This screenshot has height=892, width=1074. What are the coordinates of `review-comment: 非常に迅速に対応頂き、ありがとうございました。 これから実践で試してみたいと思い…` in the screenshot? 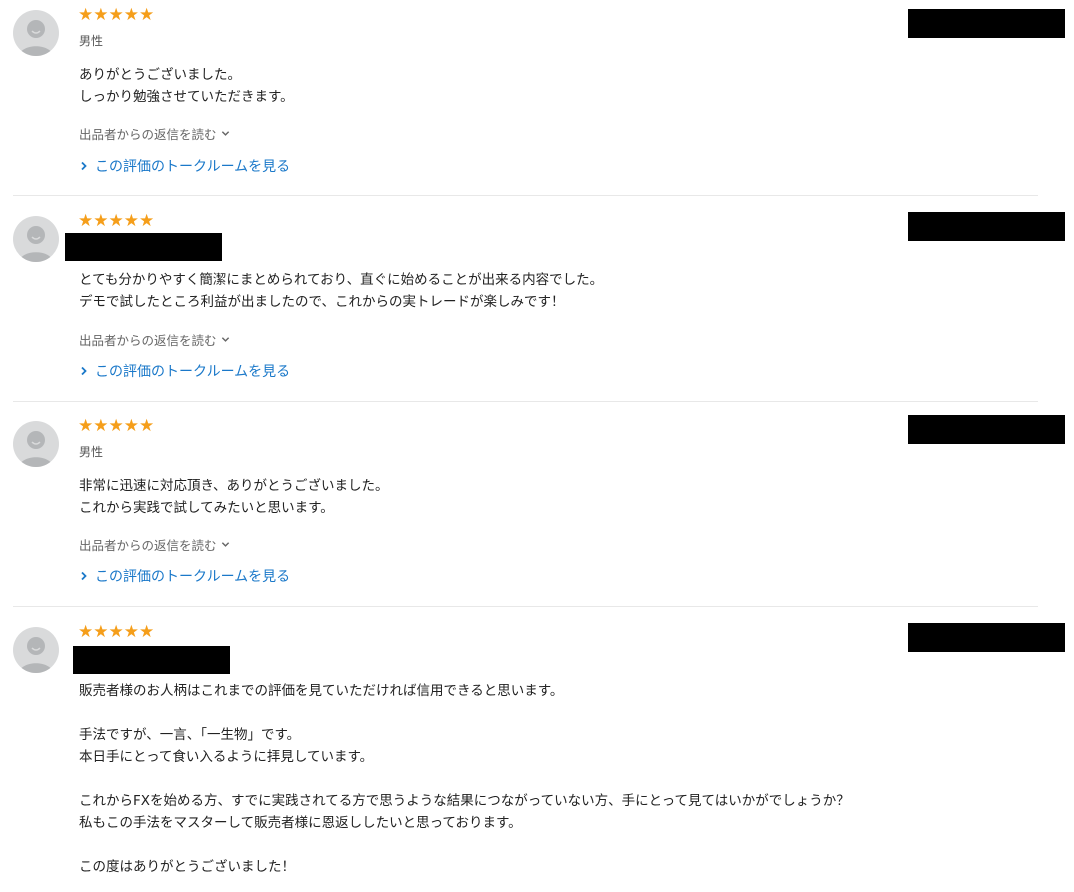 It's located at (234, 497).